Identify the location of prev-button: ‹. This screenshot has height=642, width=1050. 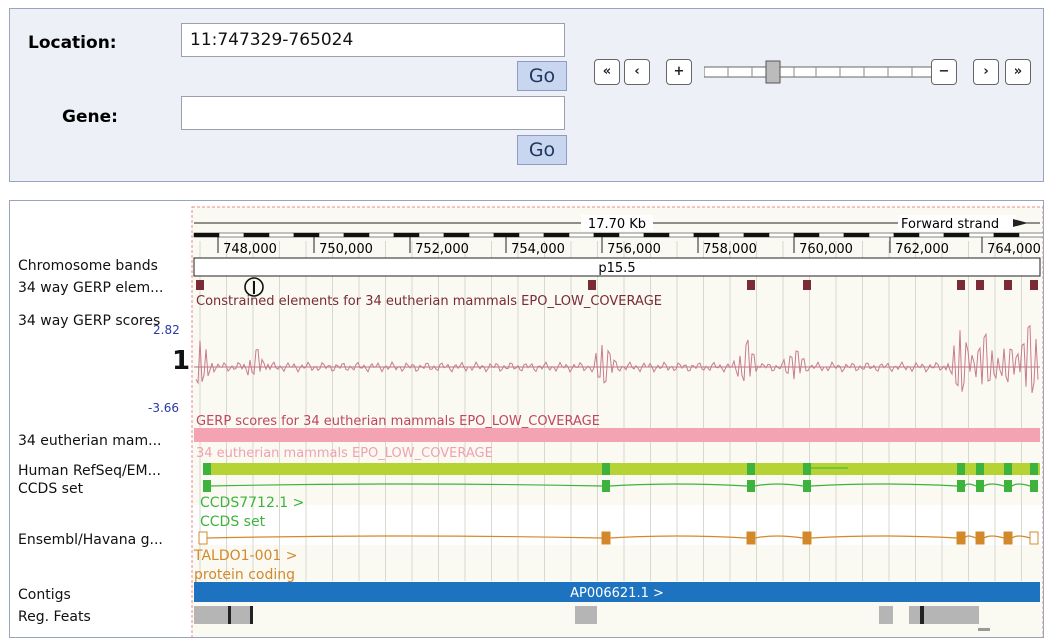
(637, 72).